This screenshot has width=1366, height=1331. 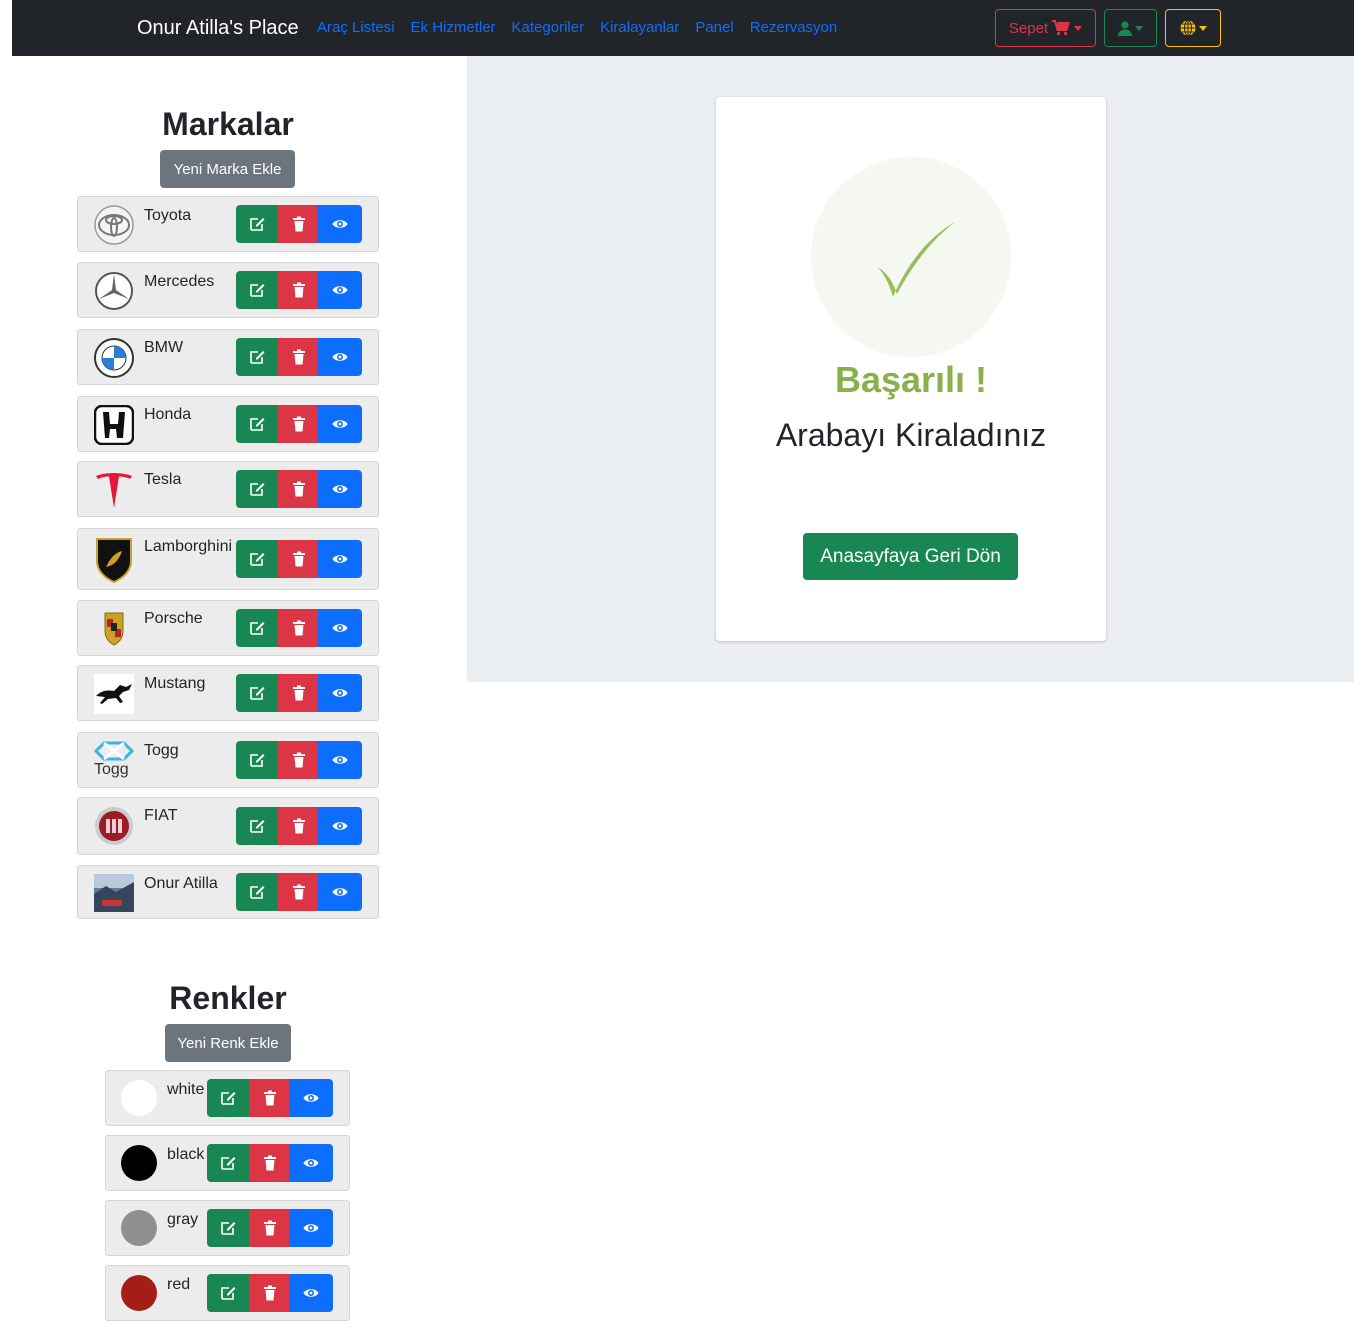 What do you see at coordinates (916, 259) in the screenshot?
I see `checkmark-icon` at bounding box center [916, 259].